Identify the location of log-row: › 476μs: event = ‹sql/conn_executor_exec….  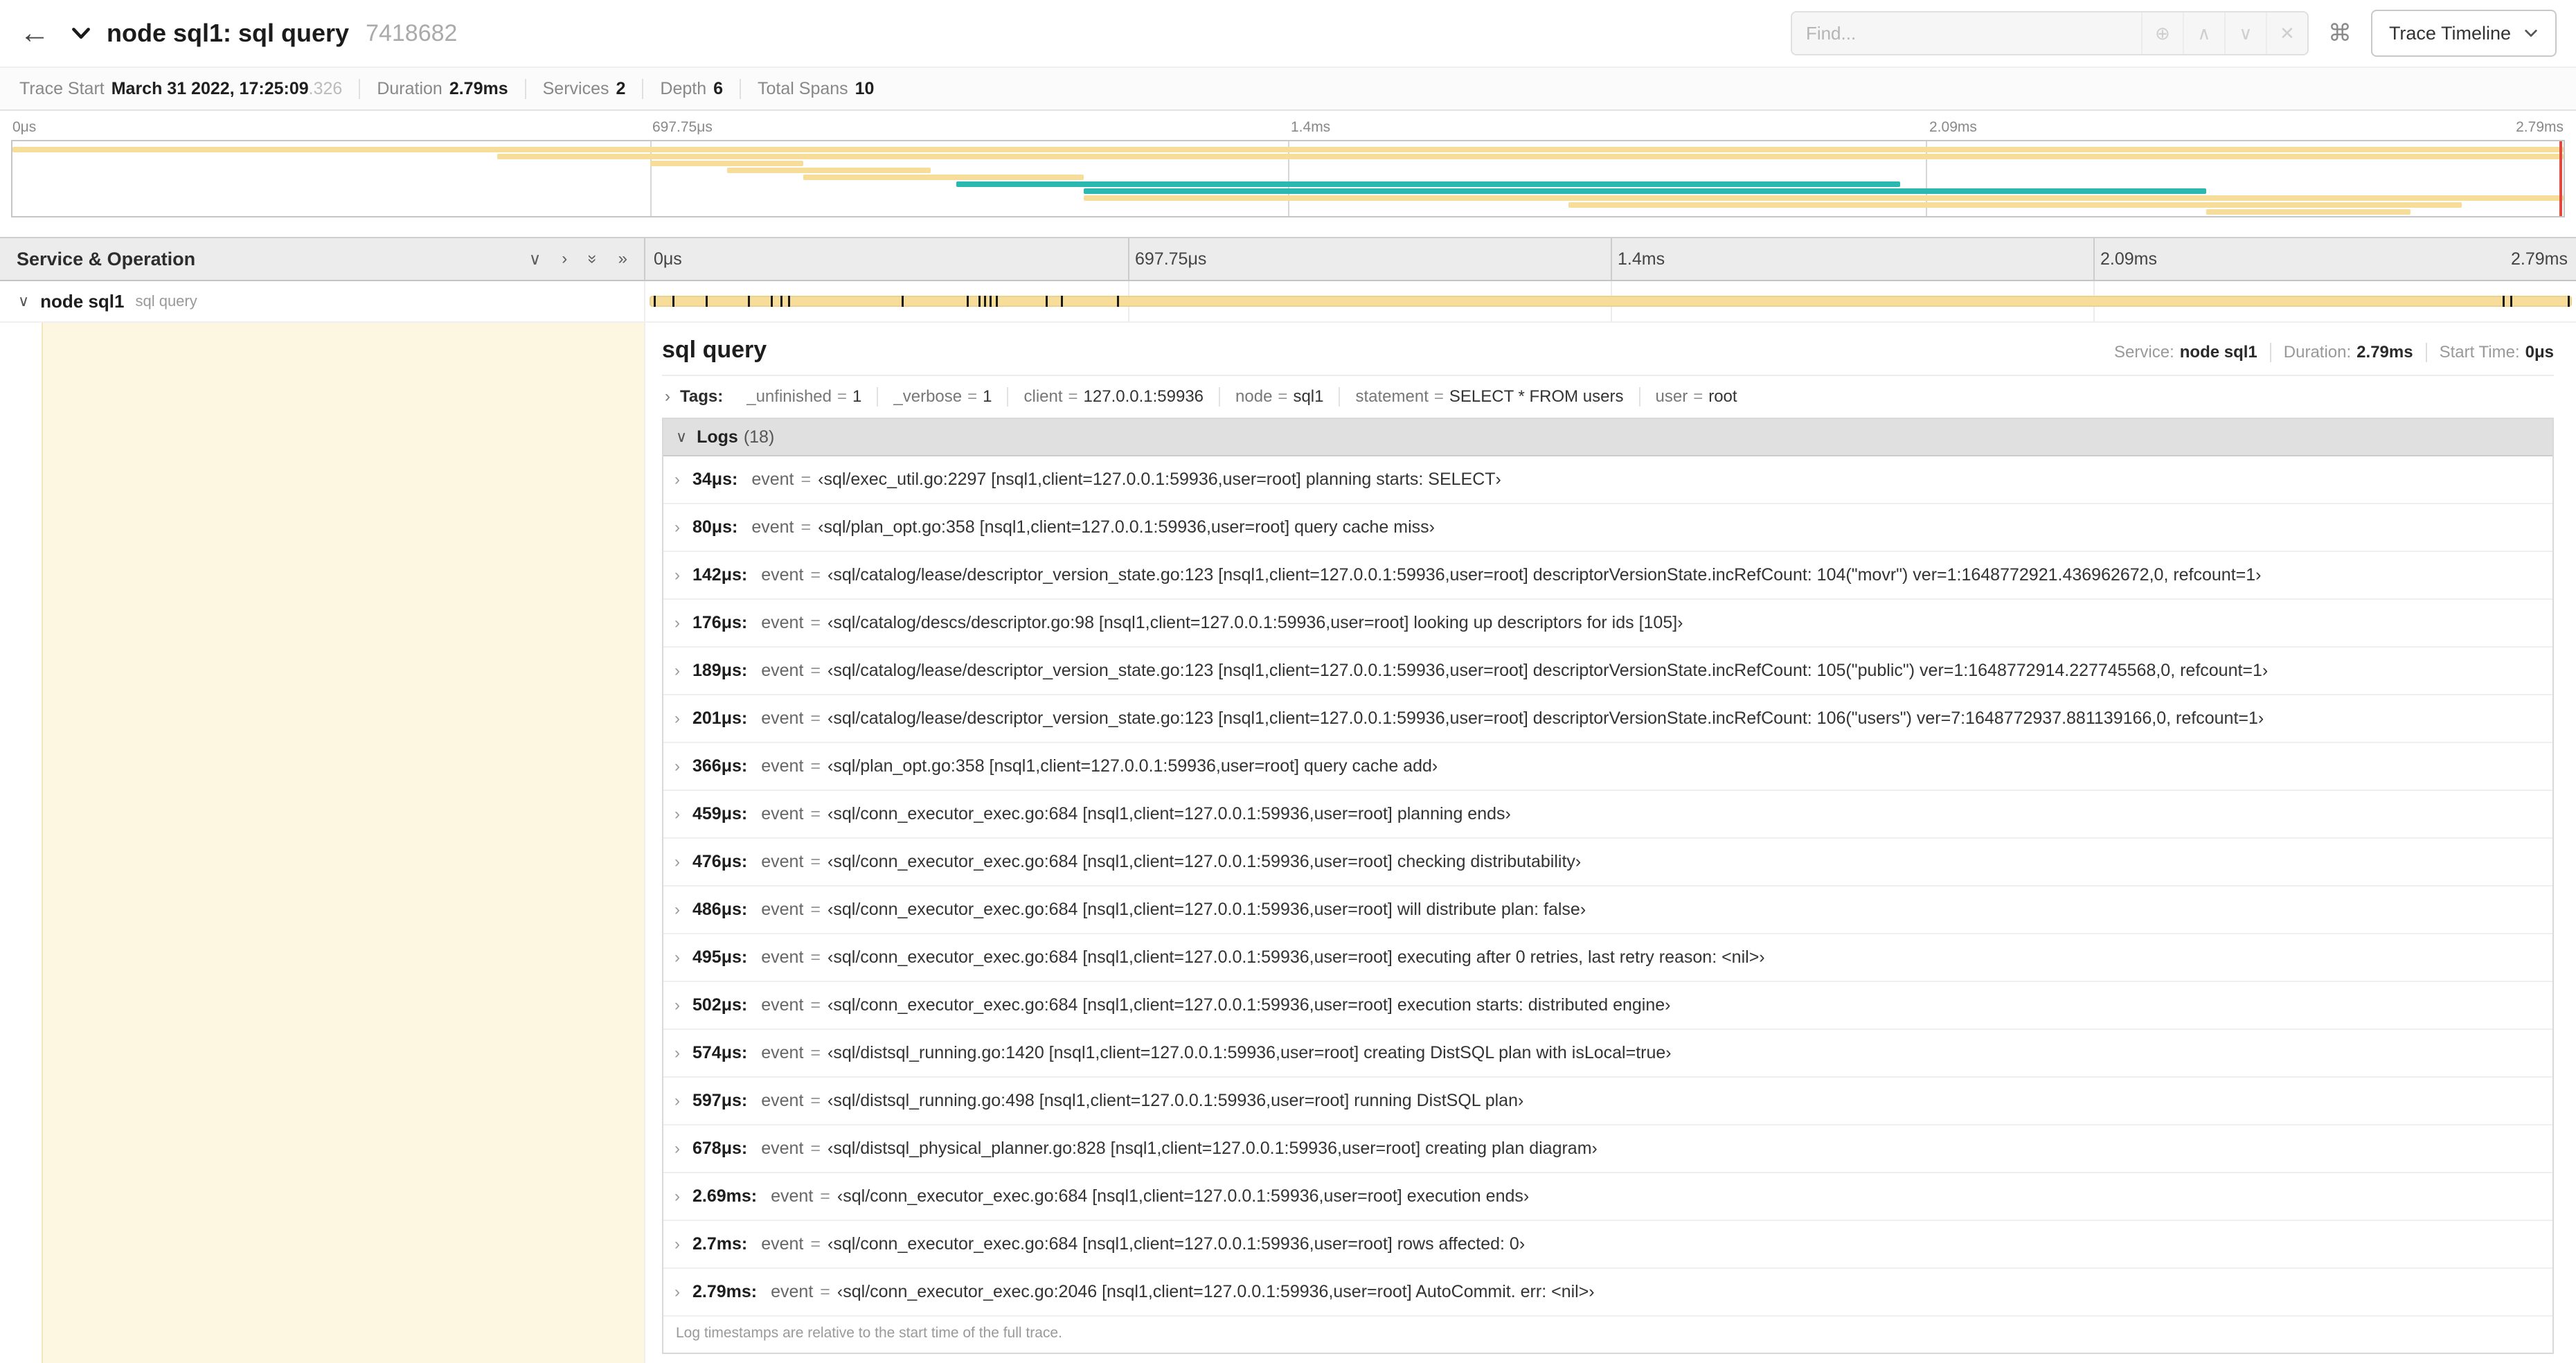
(1608, 863).